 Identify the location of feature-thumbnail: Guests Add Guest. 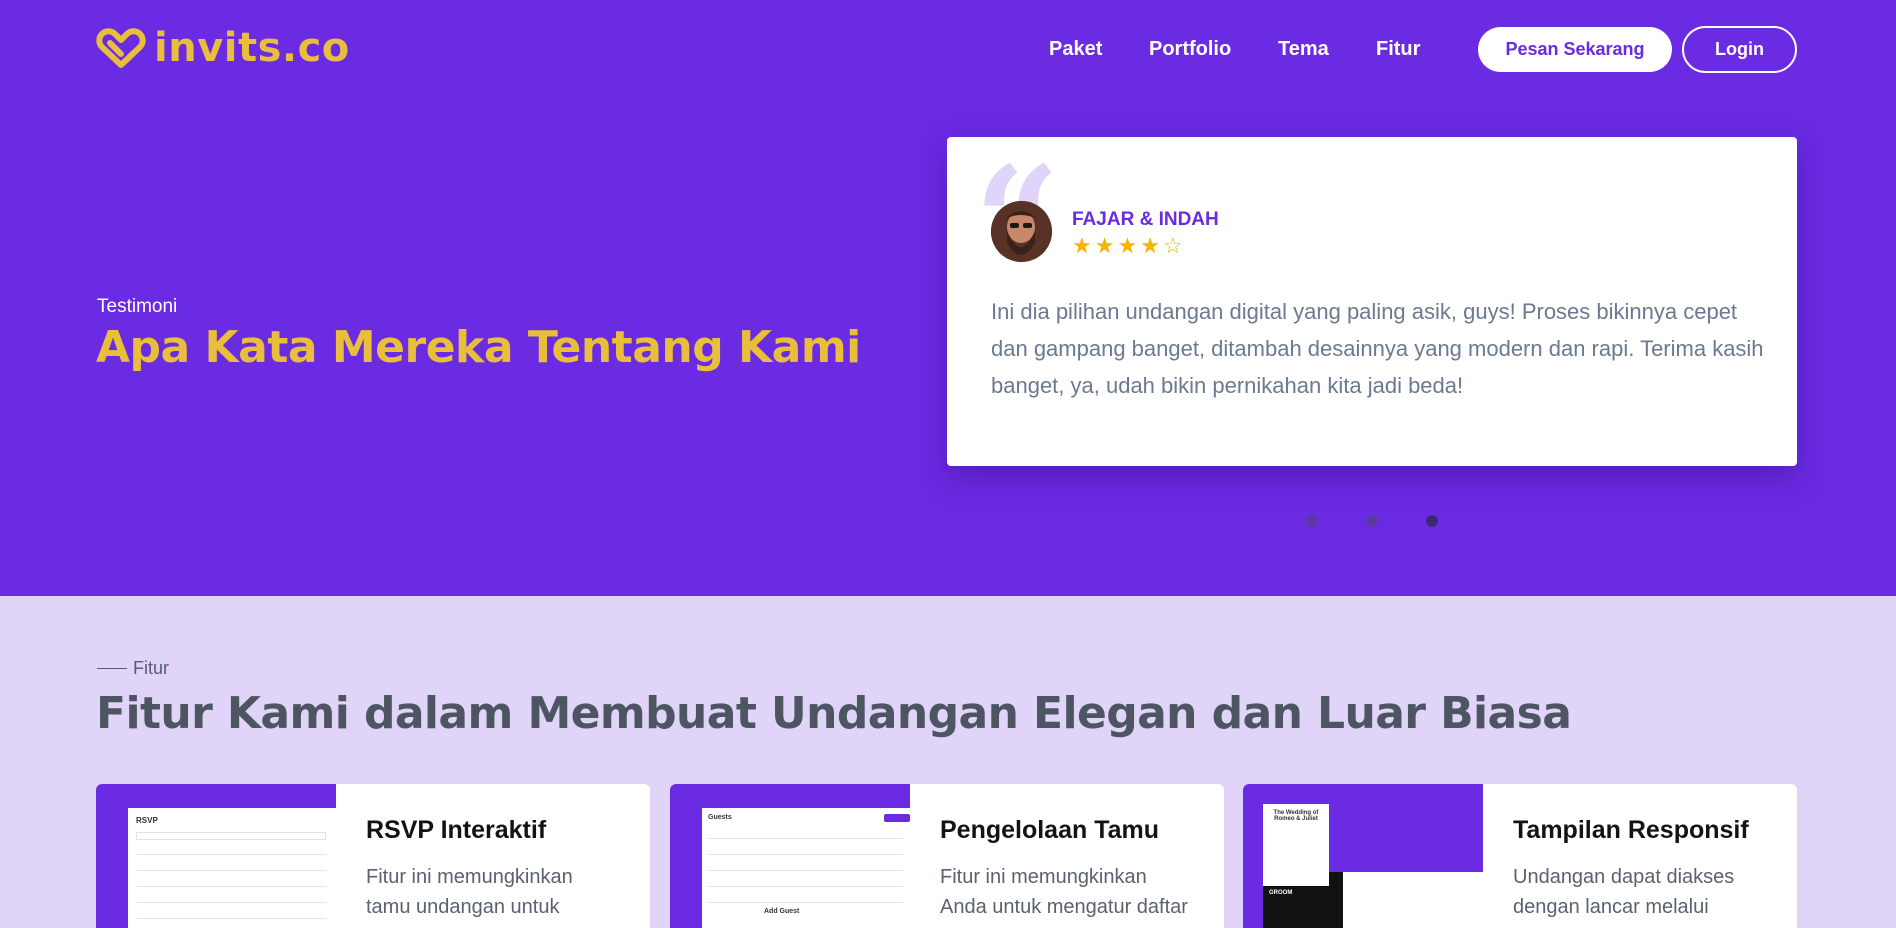
(790, 856).